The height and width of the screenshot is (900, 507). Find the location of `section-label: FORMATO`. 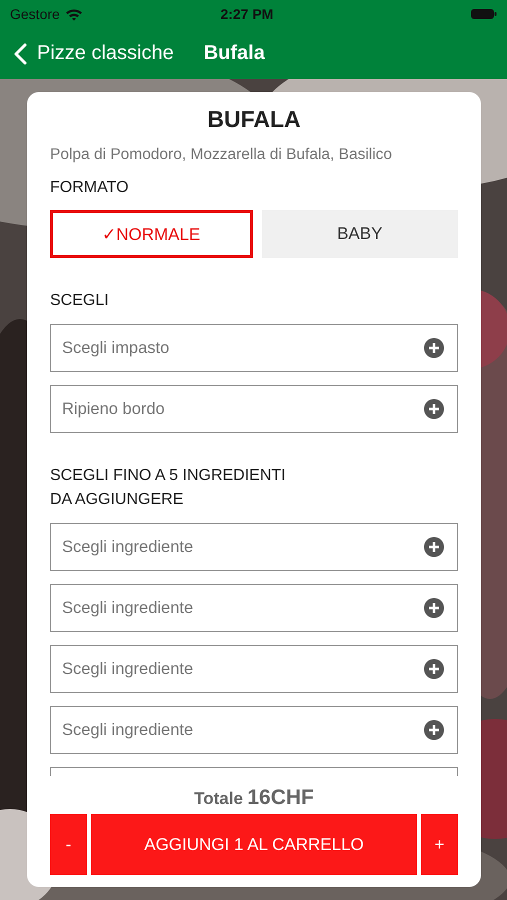

section-label: FORMATO is located at coordinates (90, 188).